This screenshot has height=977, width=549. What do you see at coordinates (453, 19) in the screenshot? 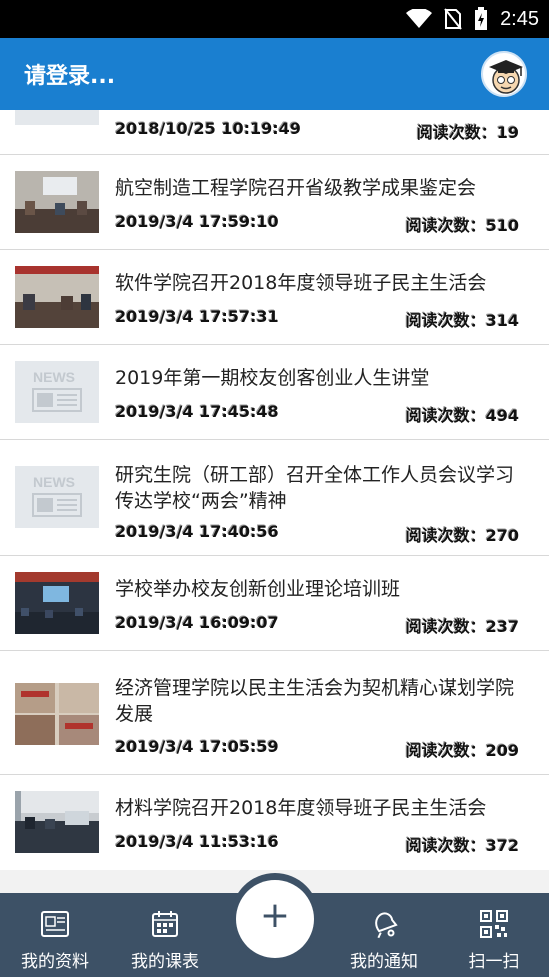
I see `no-sim-icon` at bounding box center [453, 19].